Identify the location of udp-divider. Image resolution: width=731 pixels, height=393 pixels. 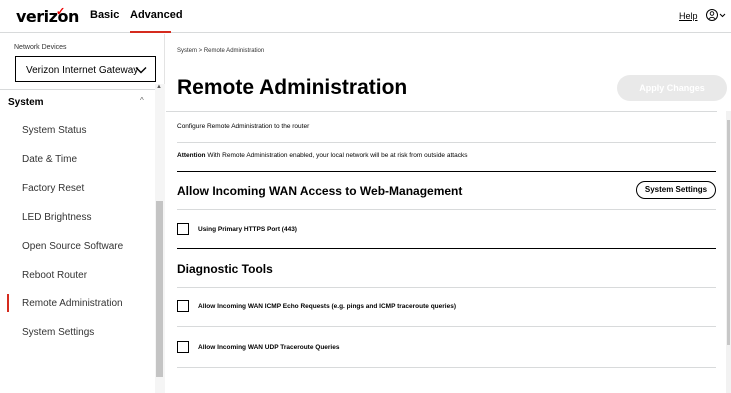
(446, 367).